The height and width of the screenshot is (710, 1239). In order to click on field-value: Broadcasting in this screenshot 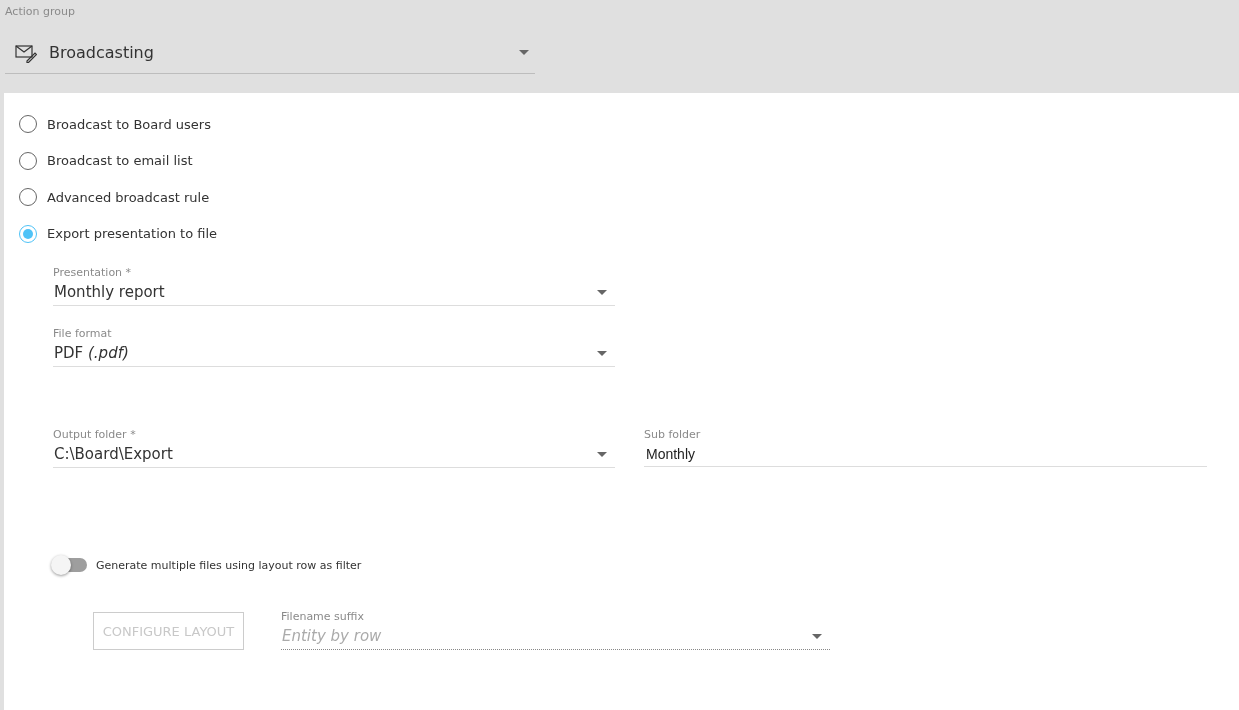, I will do `click(102, 52)`.